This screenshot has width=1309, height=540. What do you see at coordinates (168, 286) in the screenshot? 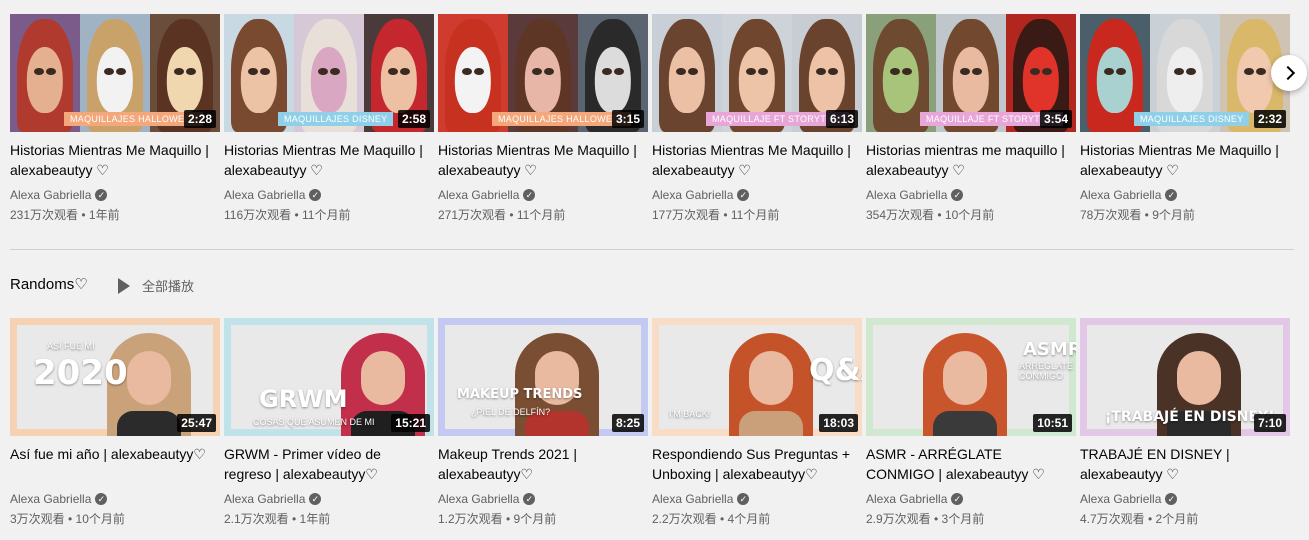
I see `play-all-label: 全部播放` at bounding box center [168, 286].